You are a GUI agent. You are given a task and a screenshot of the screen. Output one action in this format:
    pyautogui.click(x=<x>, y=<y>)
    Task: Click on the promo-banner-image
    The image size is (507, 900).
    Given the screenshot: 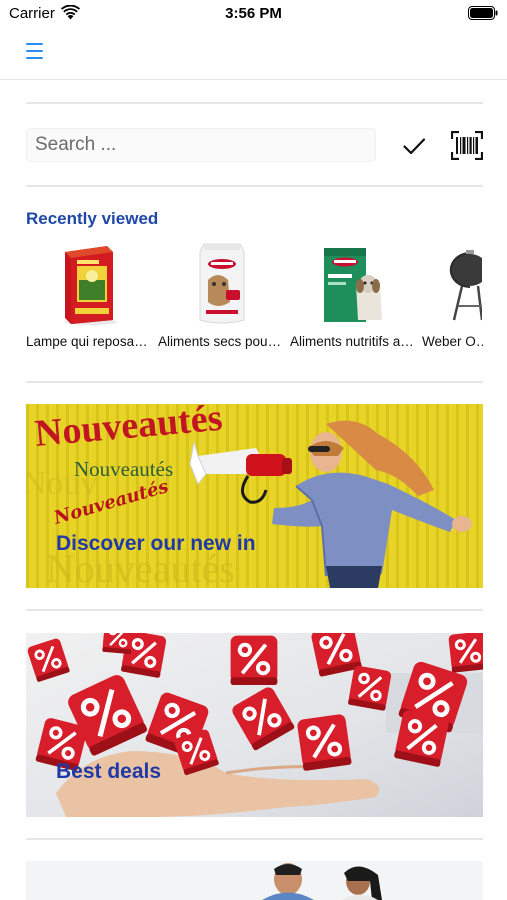 What is the action you would take?
    pyautogui.click(x=254, y=880)
    